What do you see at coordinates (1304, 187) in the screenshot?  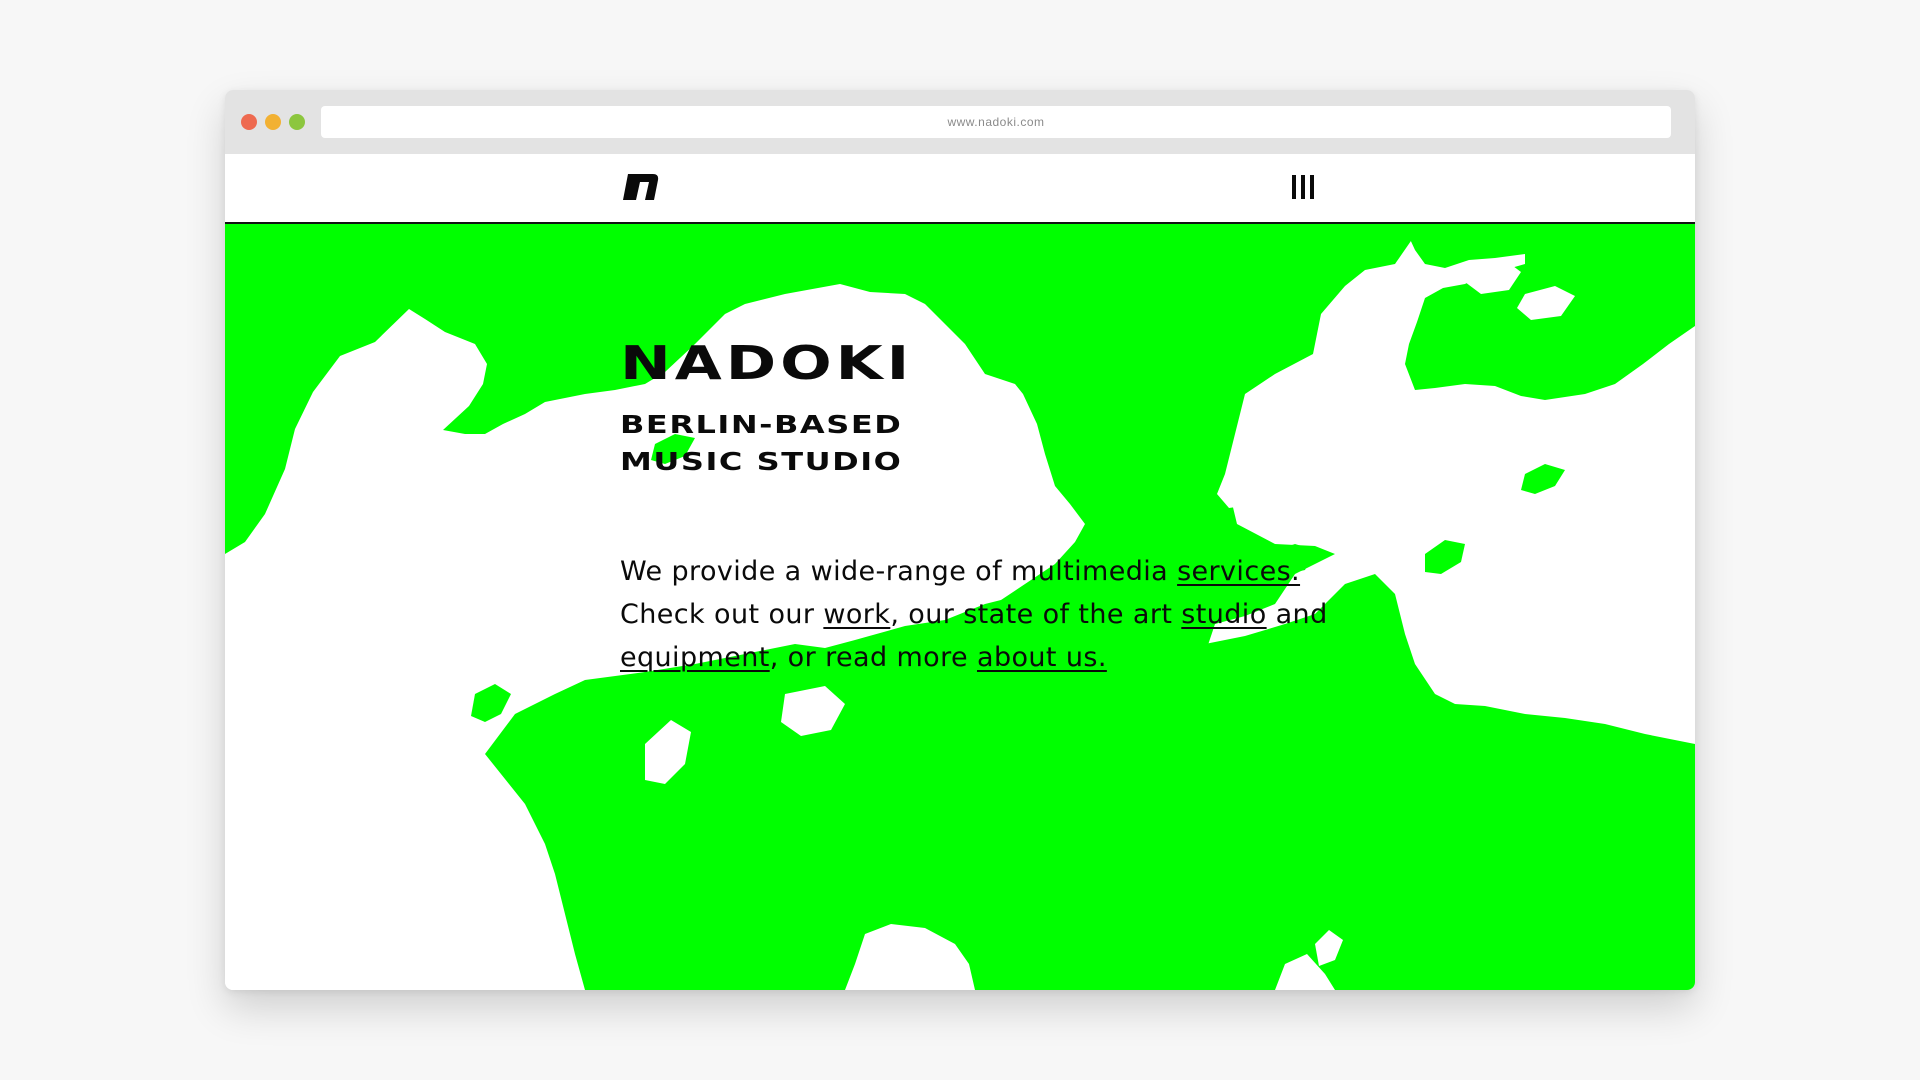 I see `menu-bars-icon` at bounding box center [1304, 187].